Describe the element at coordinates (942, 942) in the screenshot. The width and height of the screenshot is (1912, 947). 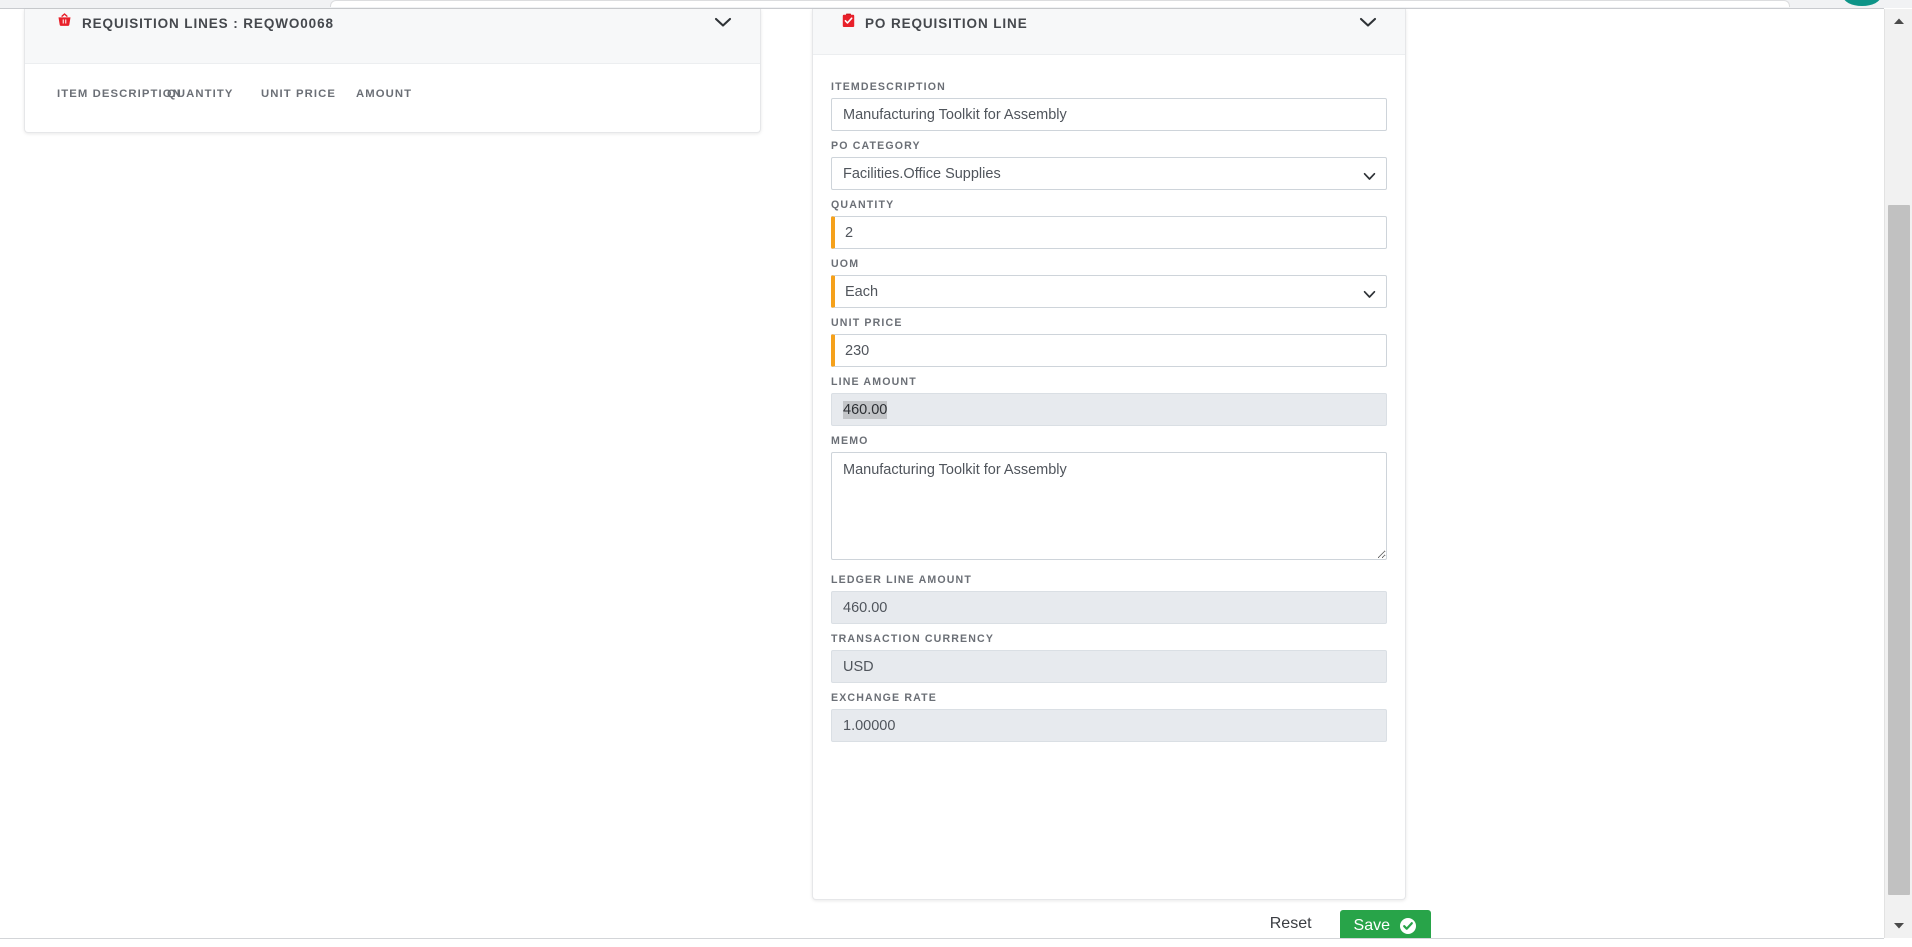
I see `page-bottom-divider` at that location.